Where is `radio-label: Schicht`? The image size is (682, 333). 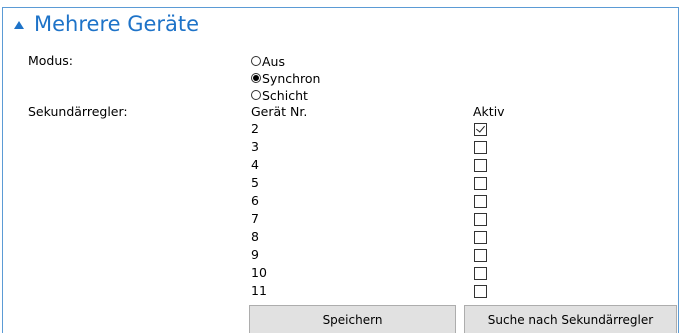
radio-label: Schicht is located at coordinates (285, 95).